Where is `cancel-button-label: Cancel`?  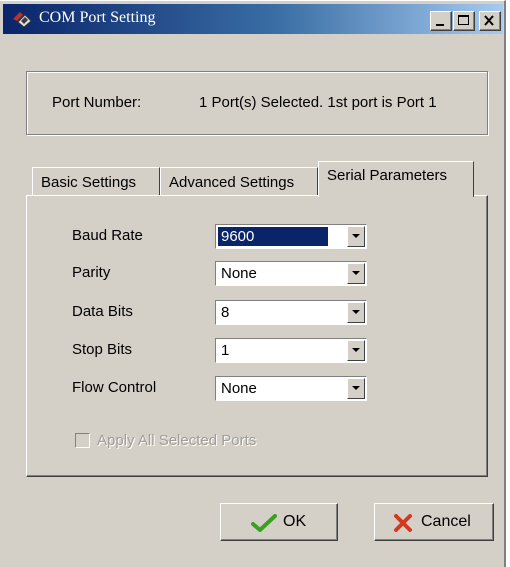 cancel-button-label: Cancel is located at coordinates (446, 521).